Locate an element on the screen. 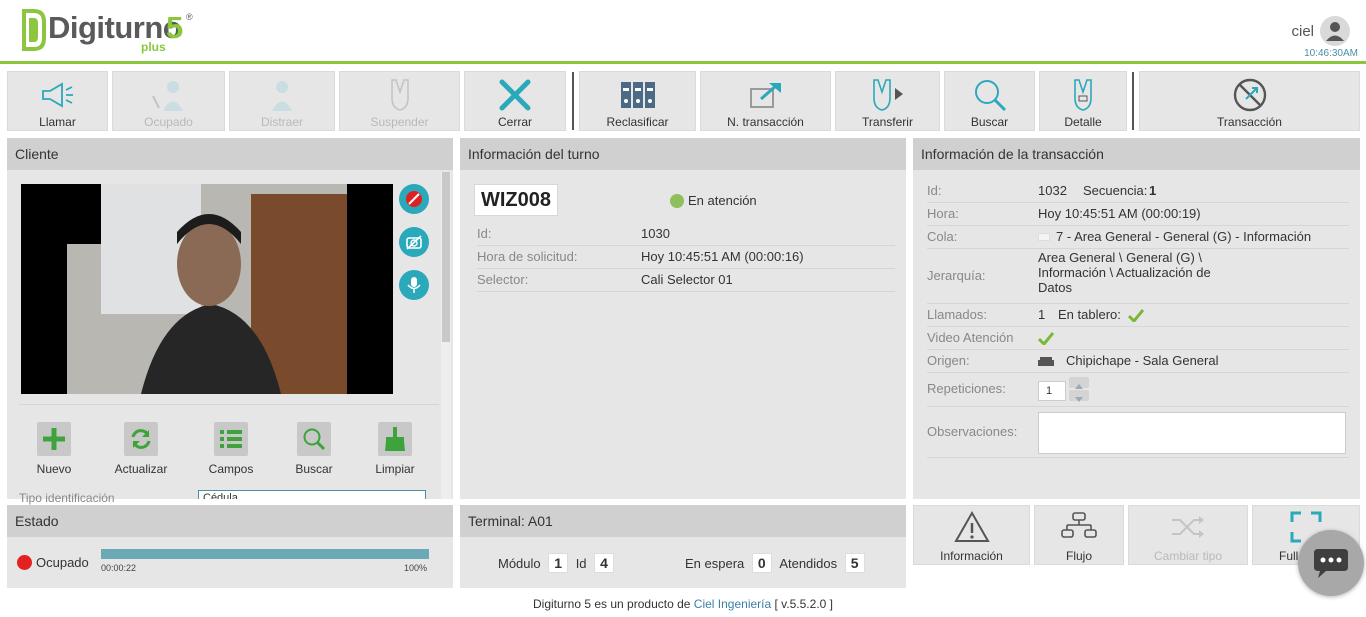 This screenshot has width=1366, height=617. scrollbar-thumb is located at coordinates (446, 257).